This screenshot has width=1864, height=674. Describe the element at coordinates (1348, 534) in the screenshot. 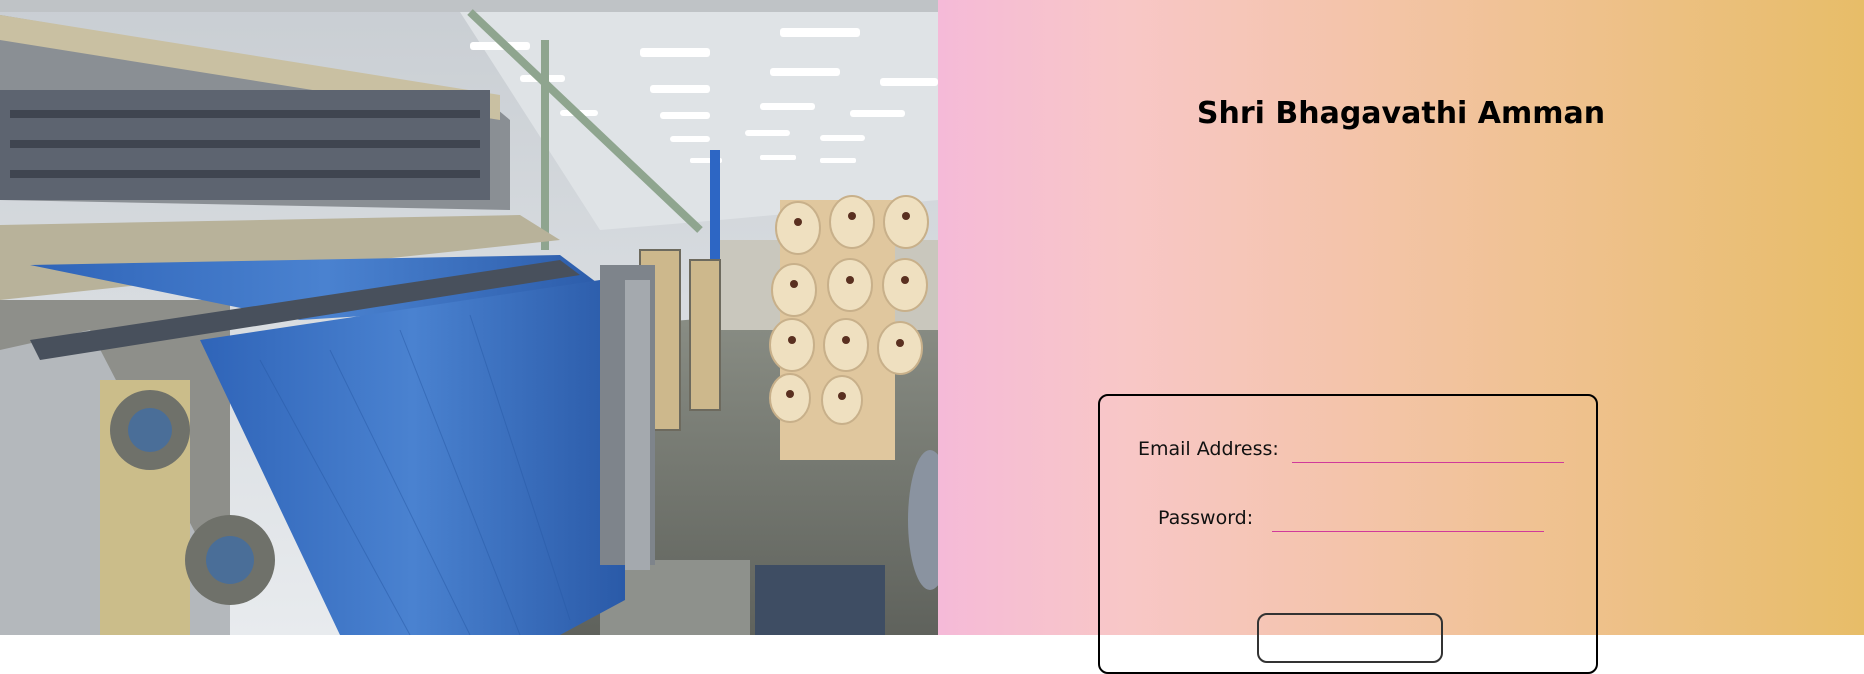

I see `login-form: Email Address: Password:` at that location.